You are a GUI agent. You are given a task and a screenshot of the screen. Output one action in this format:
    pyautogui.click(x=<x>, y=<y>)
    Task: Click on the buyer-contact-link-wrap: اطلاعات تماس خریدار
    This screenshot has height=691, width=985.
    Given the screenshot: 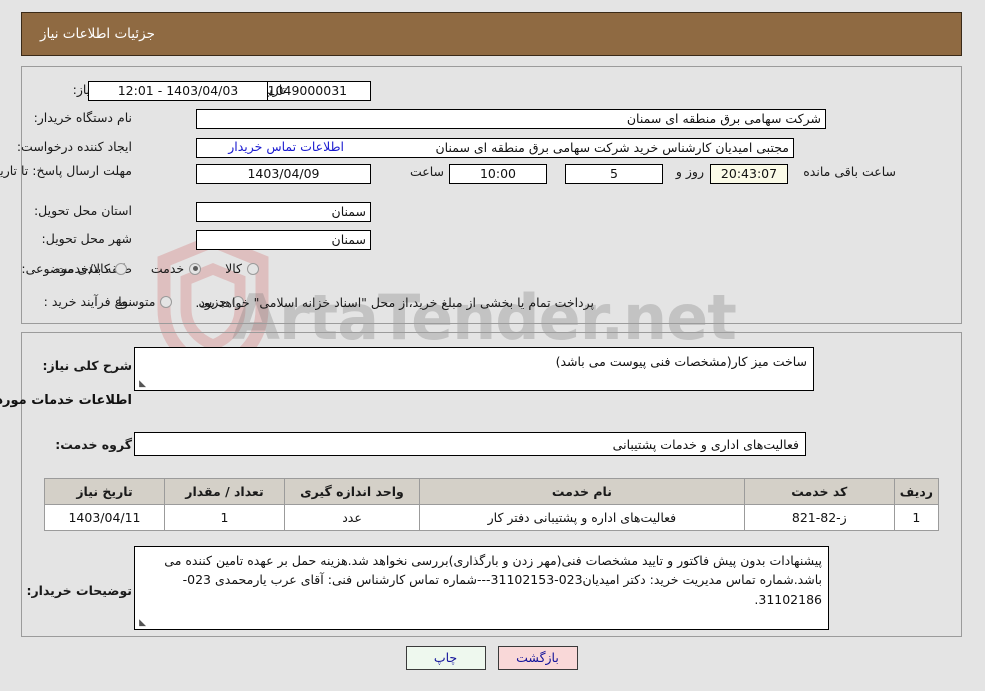 What is the action you would take?
    pyautogui.click(x=287, y=146)
    